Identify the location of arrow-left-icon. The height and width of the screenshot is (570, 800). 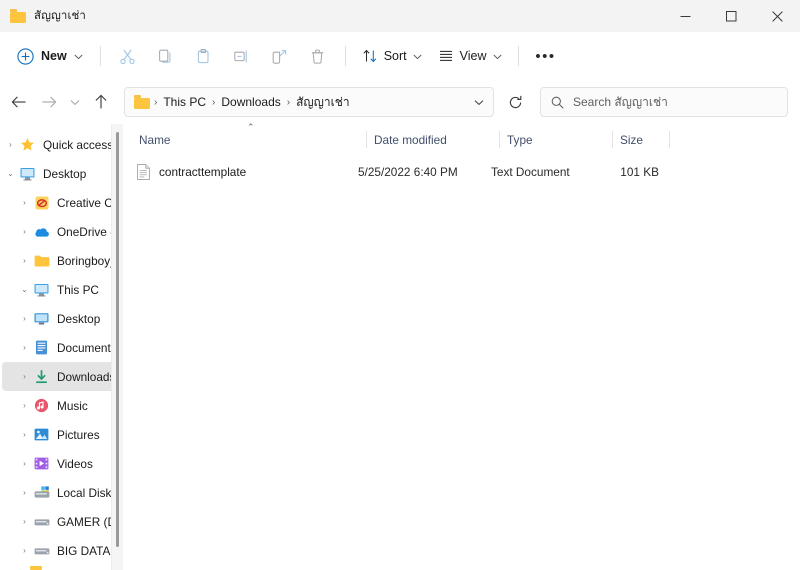
(18, 102).